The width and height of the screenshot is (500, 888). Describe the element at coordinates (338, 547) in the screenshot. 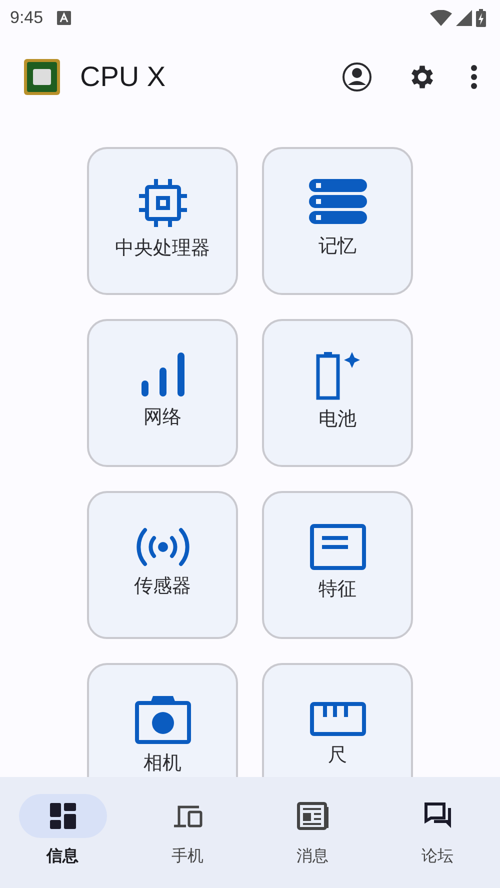

I see `article-icon` at that location.